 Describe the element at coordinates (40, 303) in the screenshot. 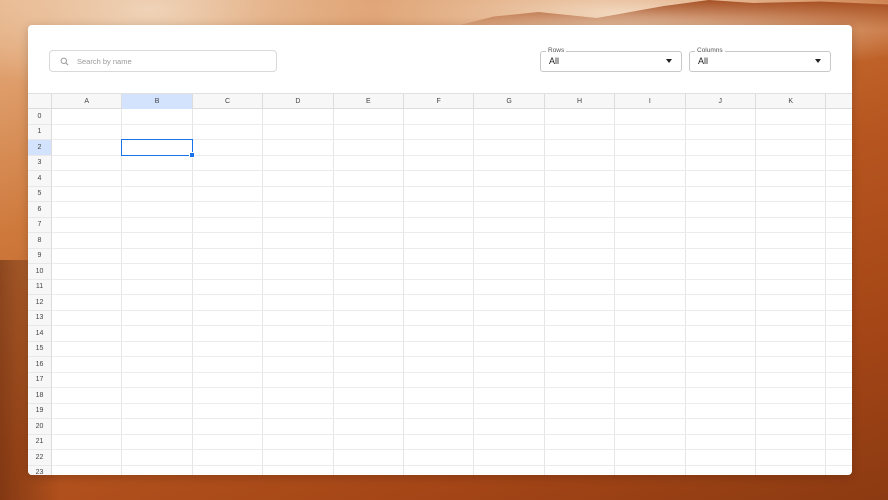

I see `row-header-12: 12` at that location.